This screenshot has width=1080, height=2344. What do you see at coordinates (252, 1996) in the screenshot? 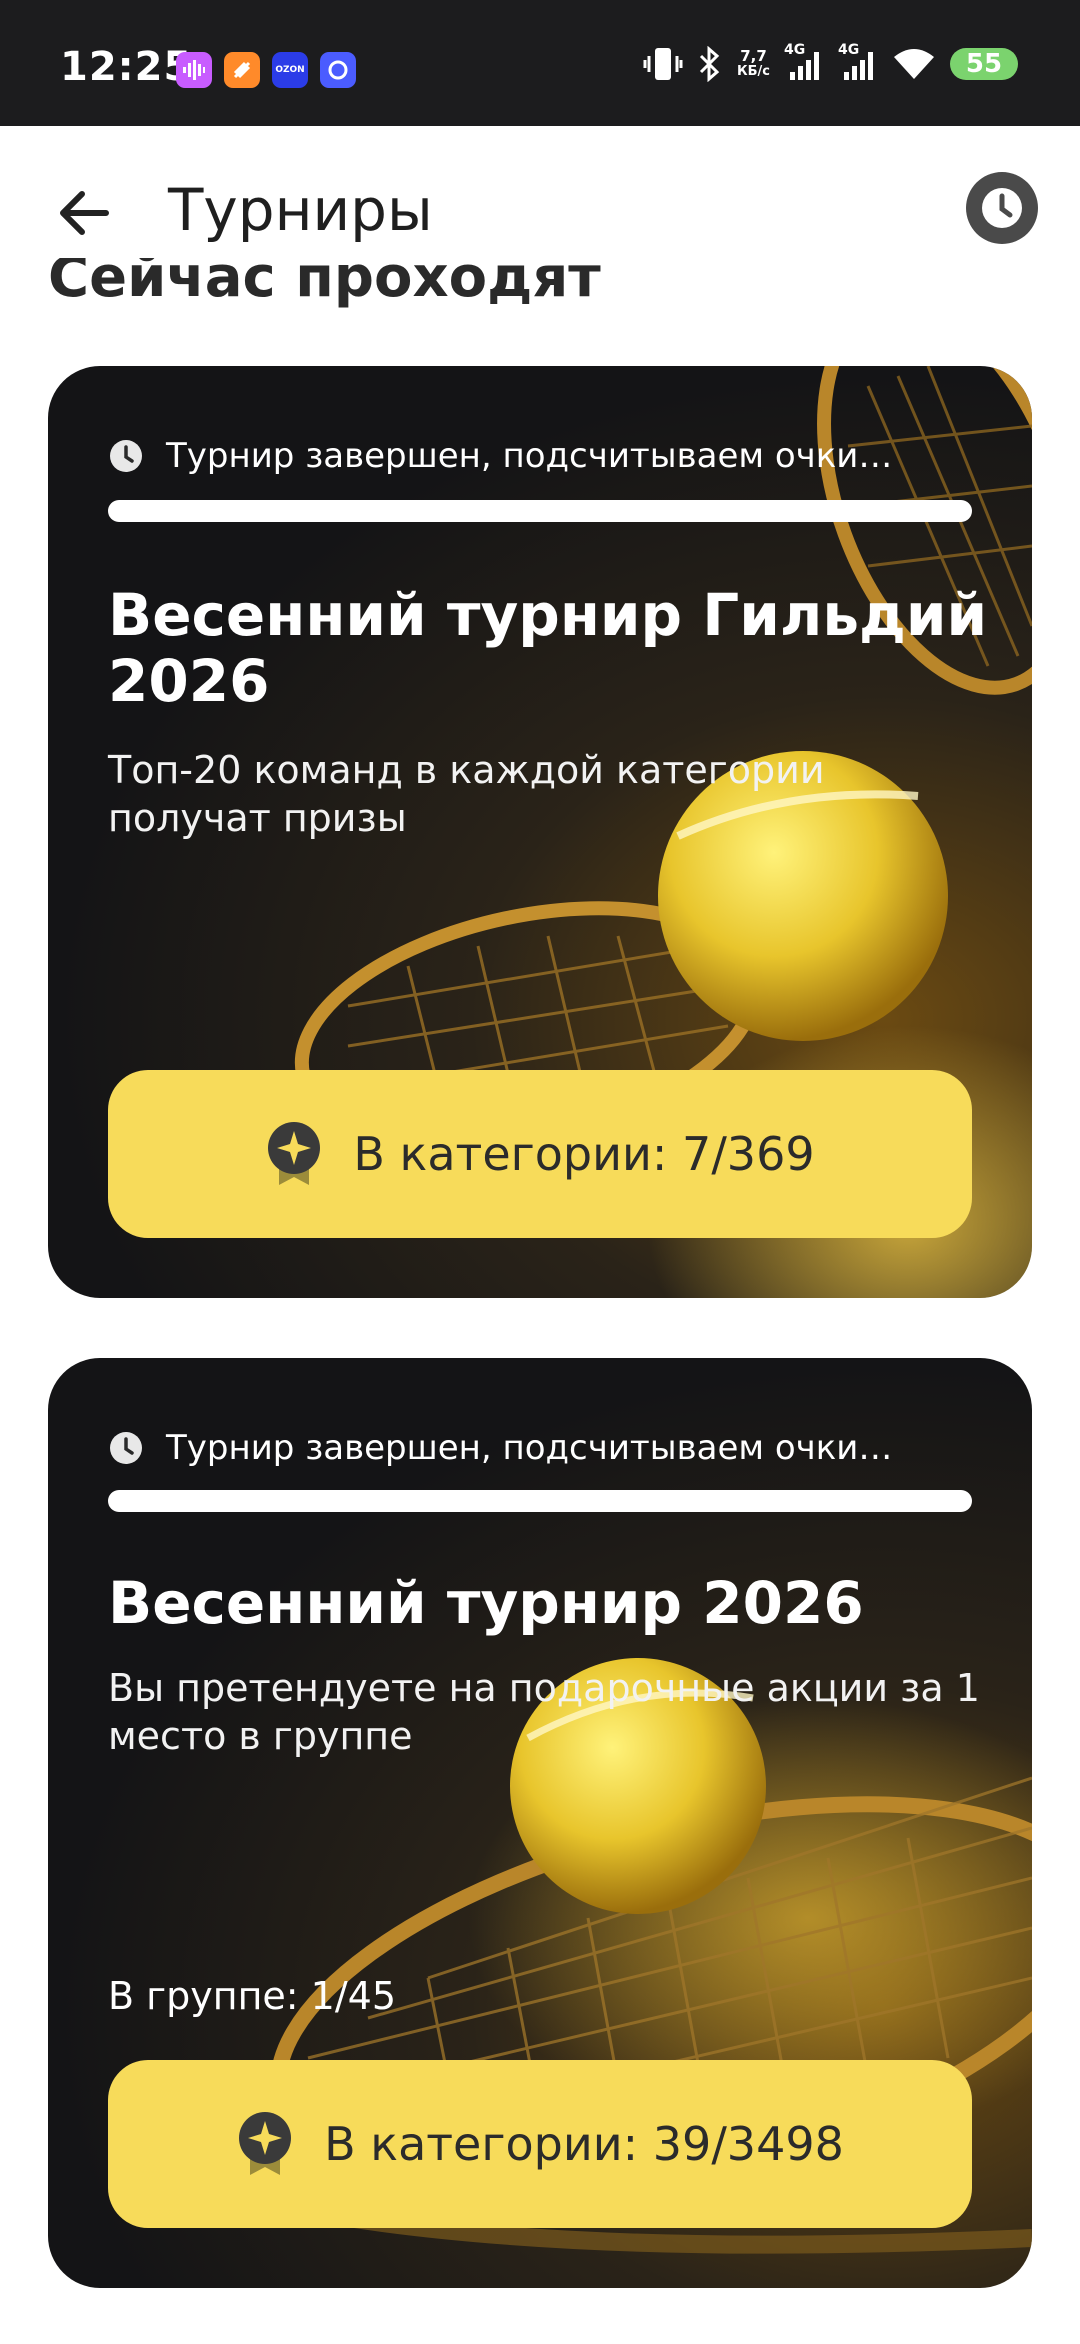
I see `group-rank: В группе: 1/45` at bounding box center [252, 1996].